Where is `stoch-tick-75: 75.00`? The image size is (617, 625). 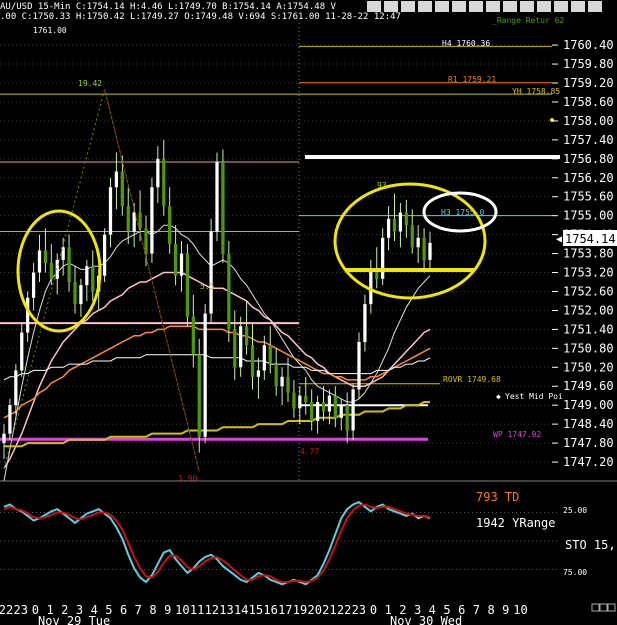
stoch-tick-75: 75.00 is located at coordinates (575, 572).